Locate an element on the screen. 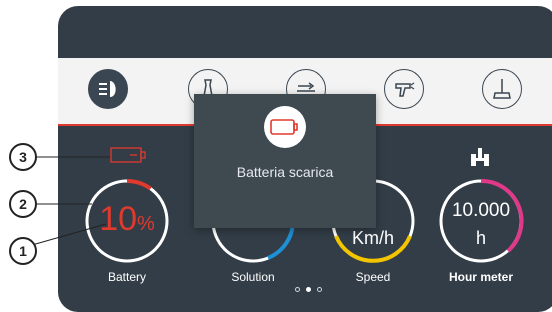  battery-low-indicator-icon is located at coordinates (128, 155).